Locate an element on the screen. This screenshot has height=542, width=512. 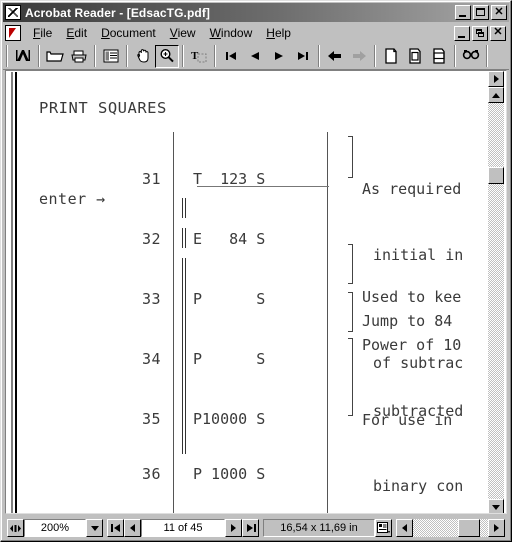
zoom-dropdown-button is located at coordinates (94, 528).